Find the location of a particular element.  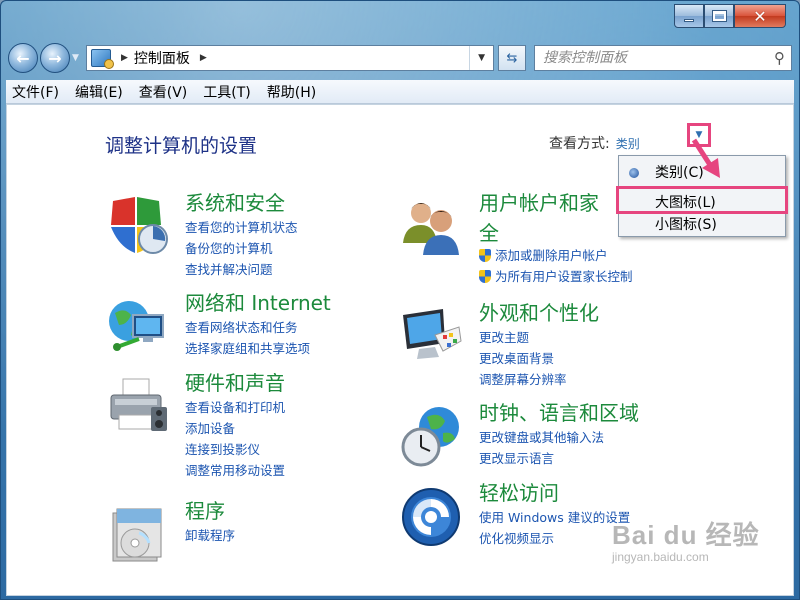

ease-of-access-icon is located at coordinates (431, 517).